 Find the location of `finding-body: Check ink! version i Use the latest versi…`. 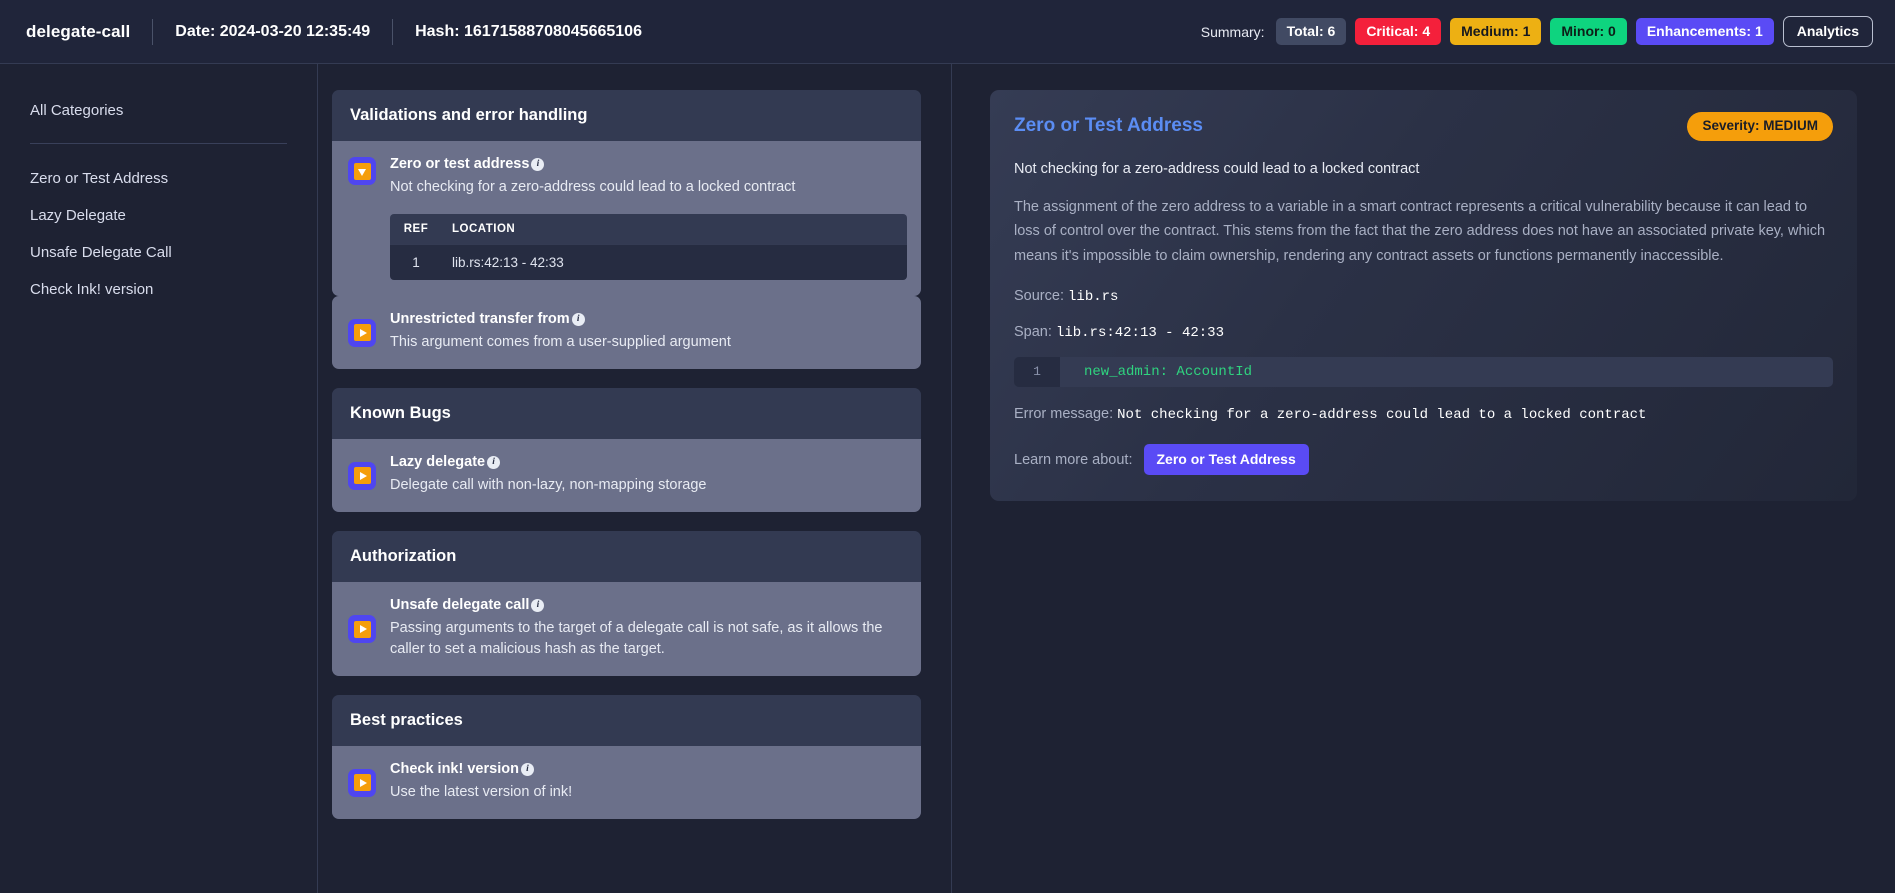

finding-body: Check ink! version i Use the latest versi… is located at coordinates (648, 781).